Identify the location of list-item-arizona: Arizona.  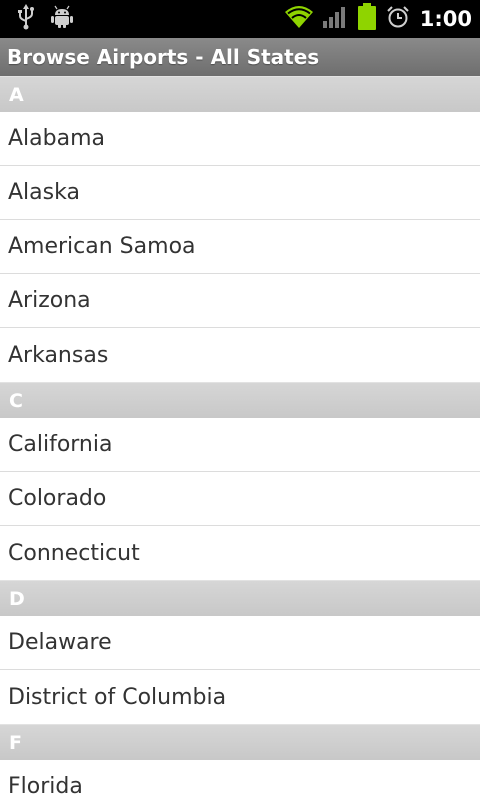
(240, 301).